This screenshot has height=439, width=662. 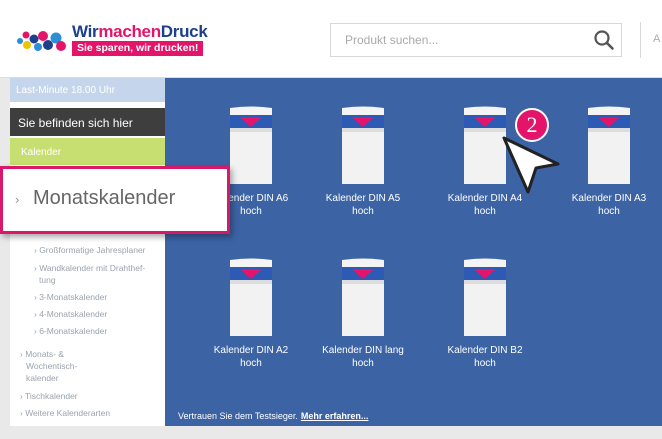 I want to click on sidebar-subitem: › 6-Monatskalender, so click(x=98, y=331).